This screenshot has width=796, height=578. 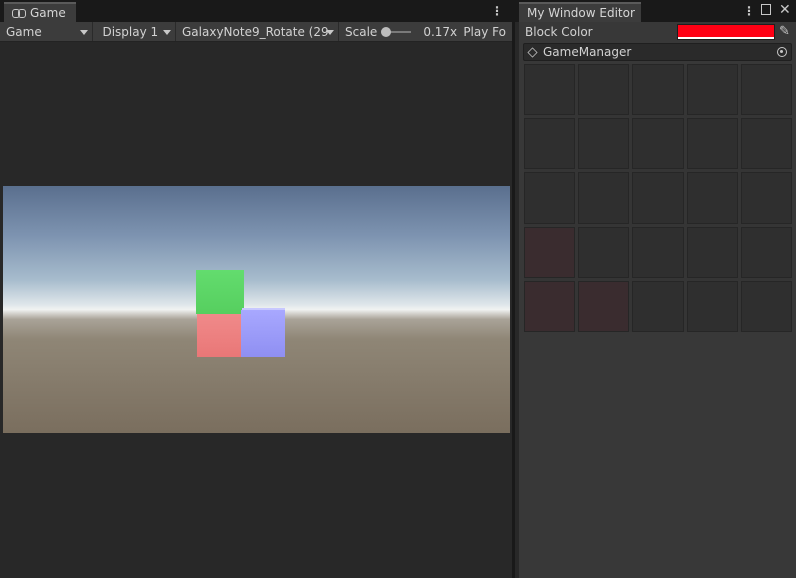 What do you see at coordinates (386, 31) in the screenshot?
I see `scale-slider-knob` at bounding box center [386, 31].